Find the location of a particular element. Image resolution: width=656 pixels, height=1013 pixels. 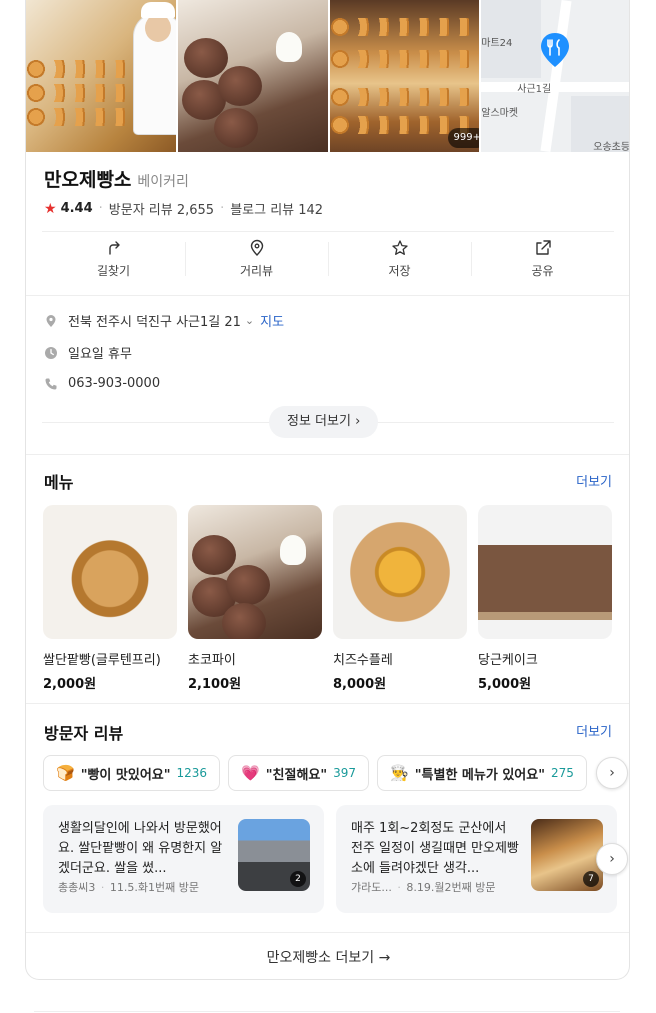

more-info-button: 정보 더보기 › is located at coordinates (324, 422).